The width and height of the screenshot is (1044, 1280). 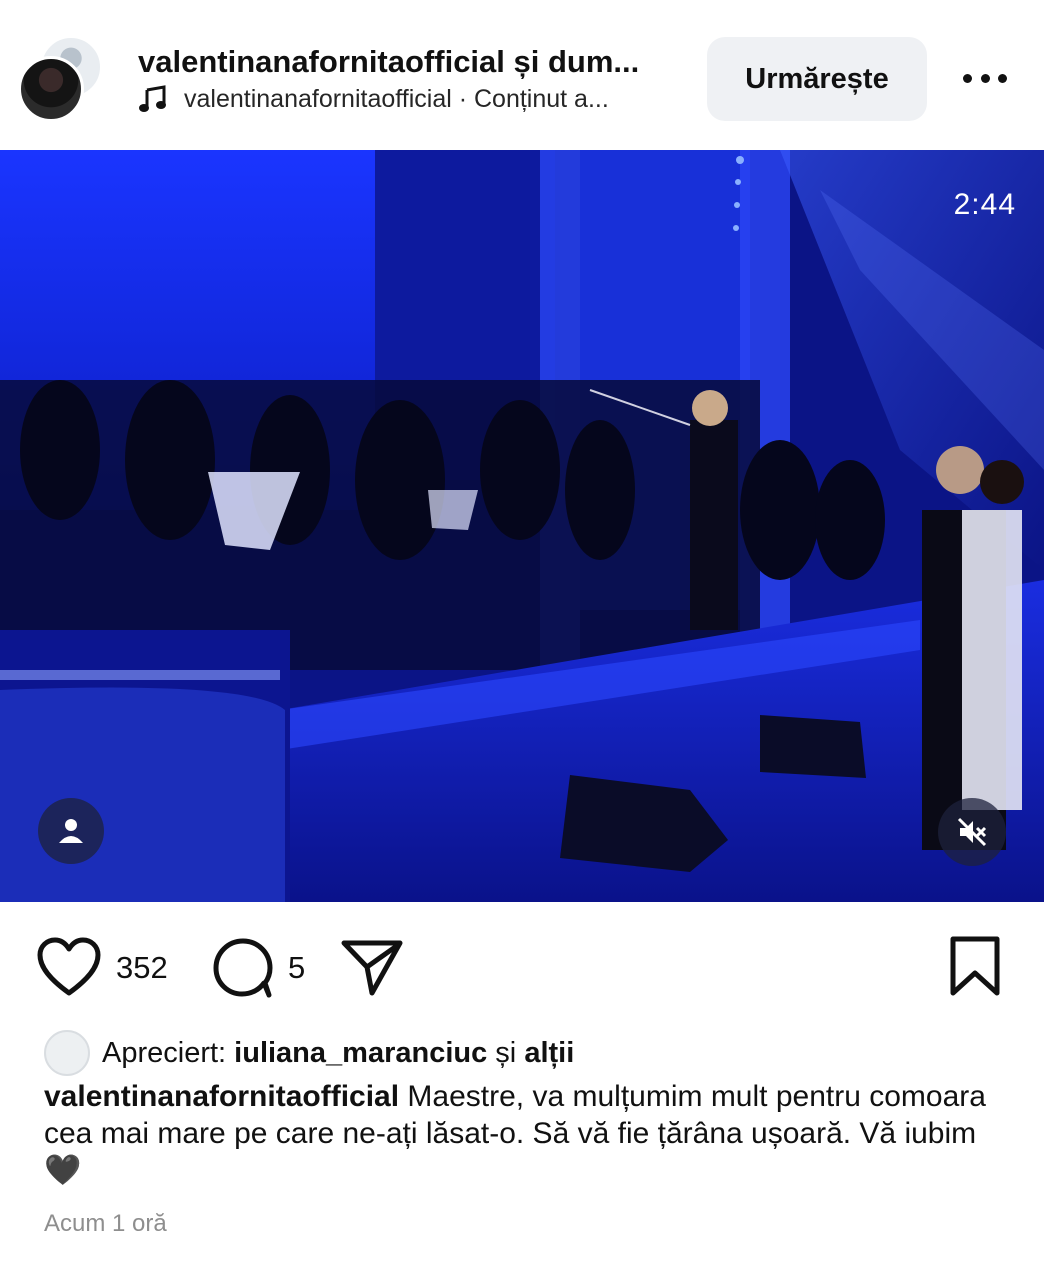 I want to click on heart-icon, so click(x=69, y=968).